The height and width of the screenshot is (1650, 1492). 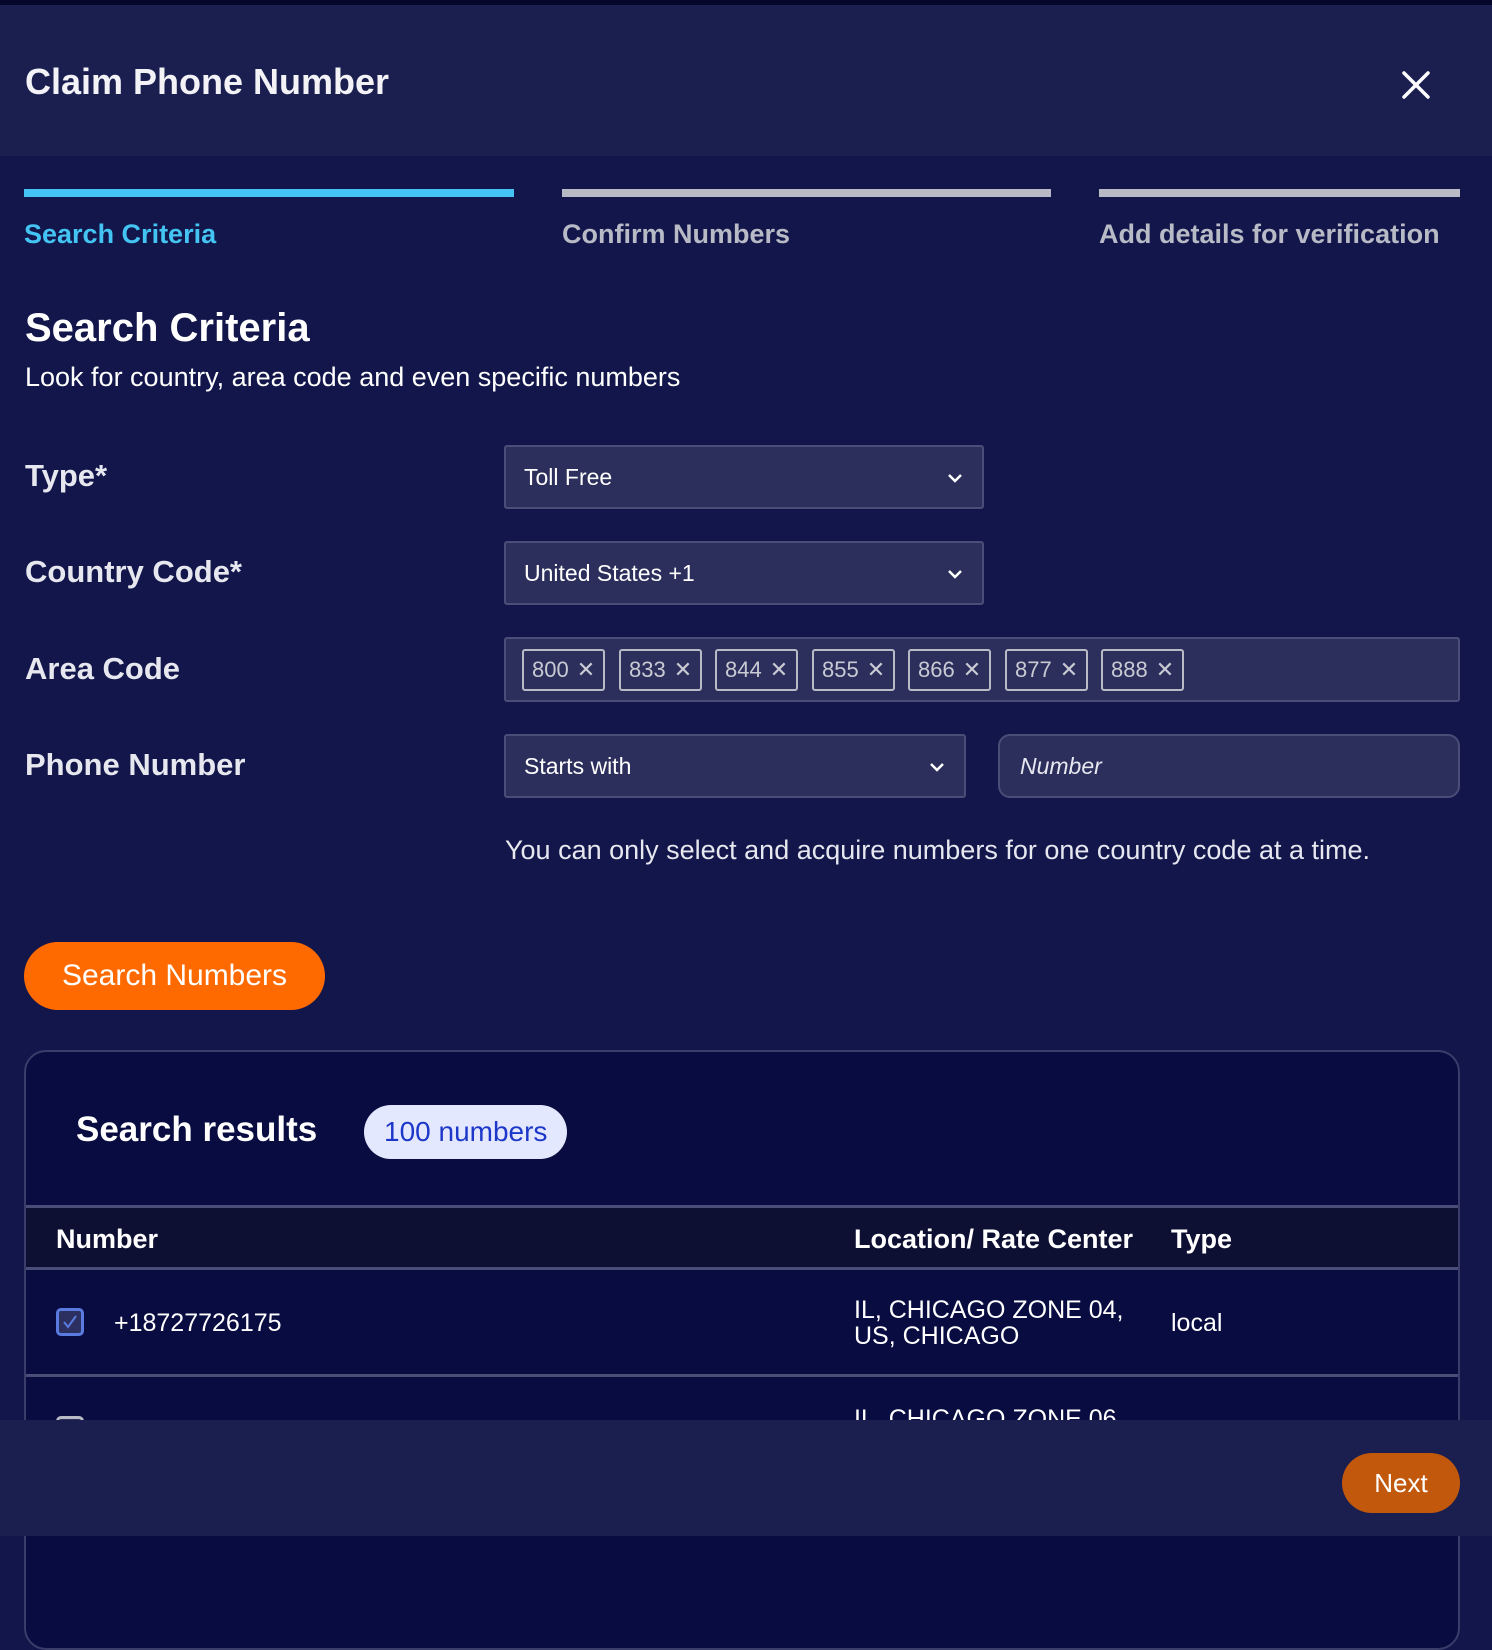 What do you see at coordinates (466, 1132) in the screenshot?
I see `results-count-badge: 100 numbers` at bounding box center [466, 1132].